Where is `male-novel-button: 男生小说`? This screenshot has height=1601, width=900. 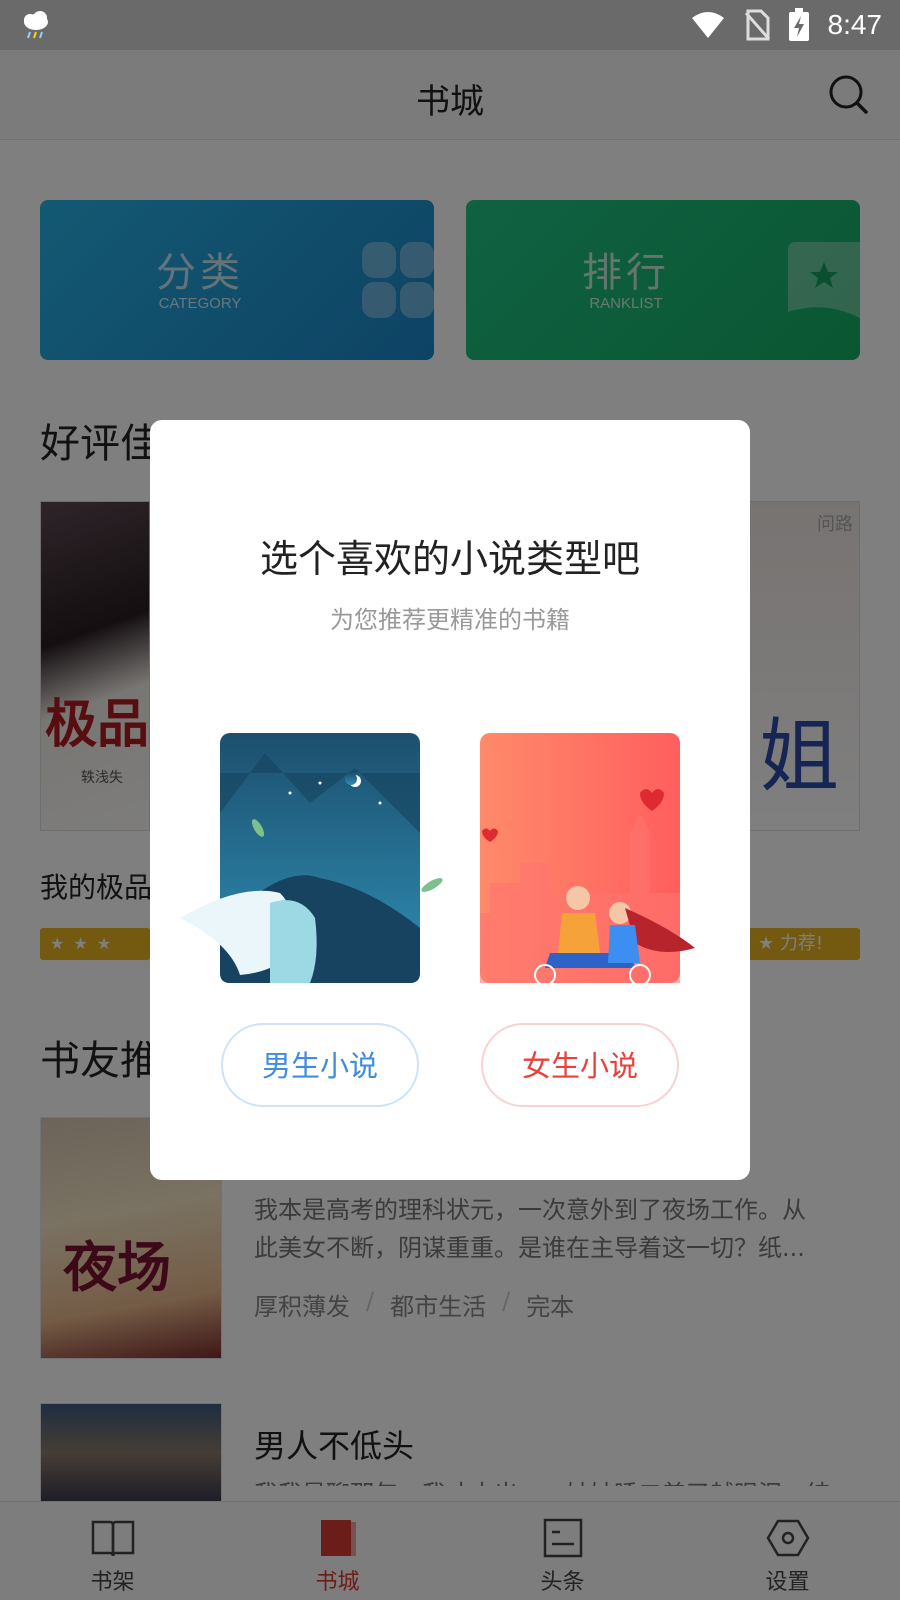
male-novel-button: 男生小说 is located at coordinates (320, 1065).